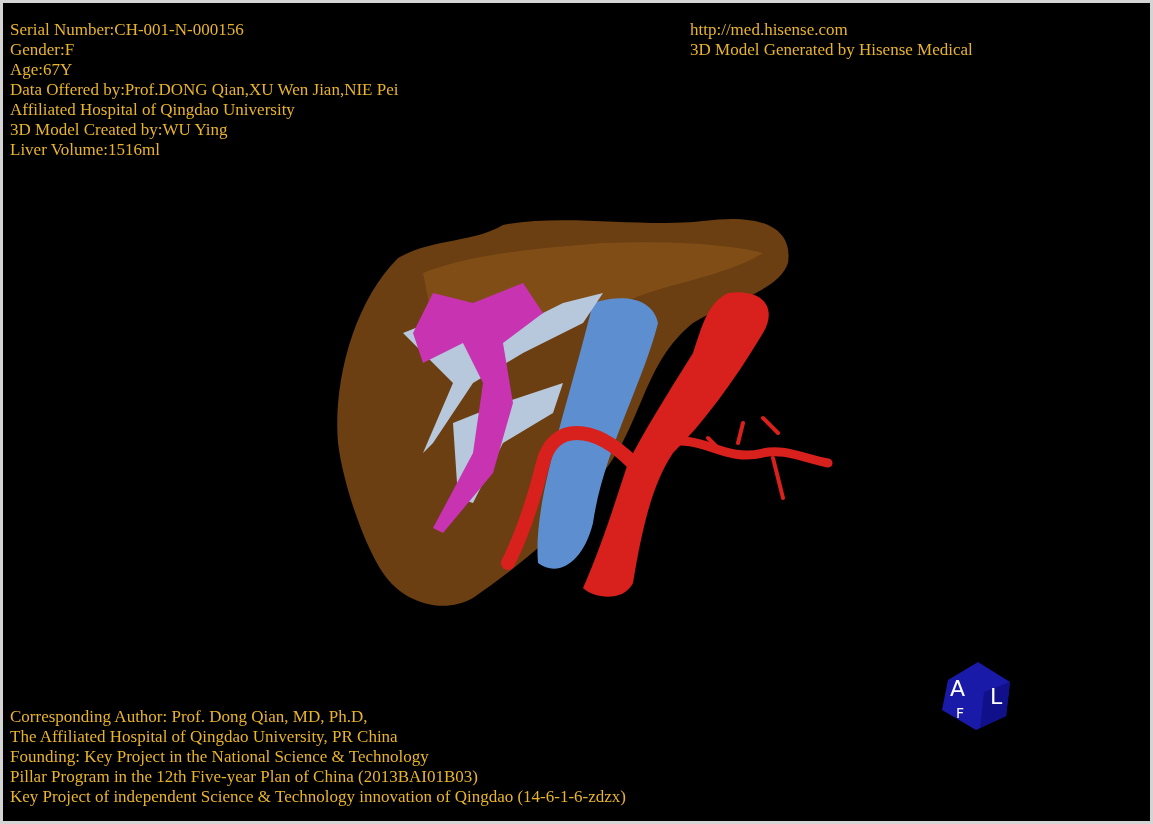 The image size is (1153, 824). I want to click on info-line: 3D Model Created by:WU Ying, so click(119, 130).